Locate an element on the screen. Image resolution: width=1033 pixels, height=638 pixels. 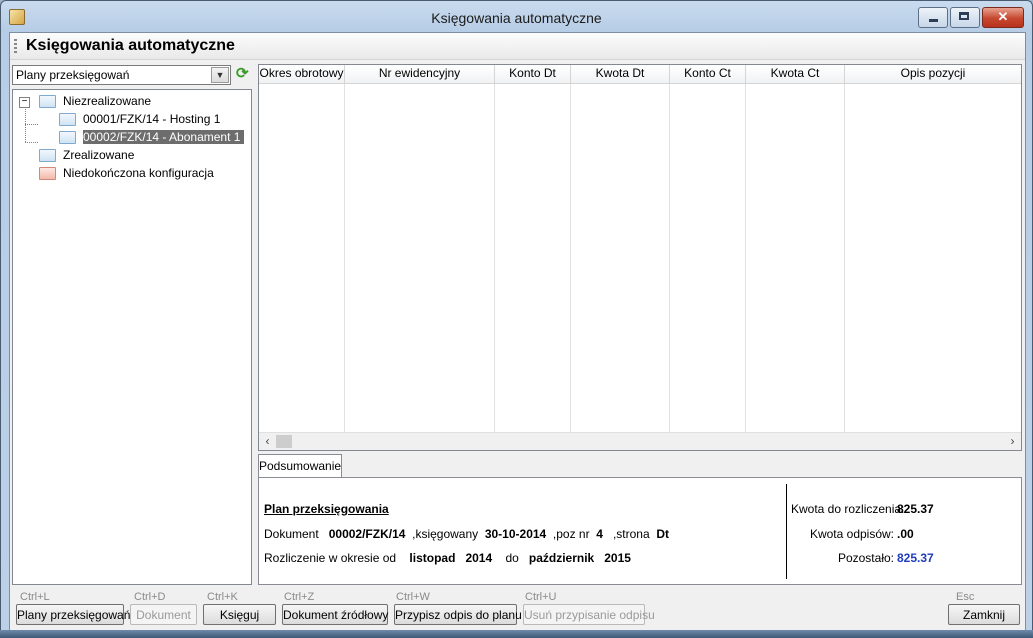
period-label: Rozliczenie w okresie od is located at coordinates (330, 558).